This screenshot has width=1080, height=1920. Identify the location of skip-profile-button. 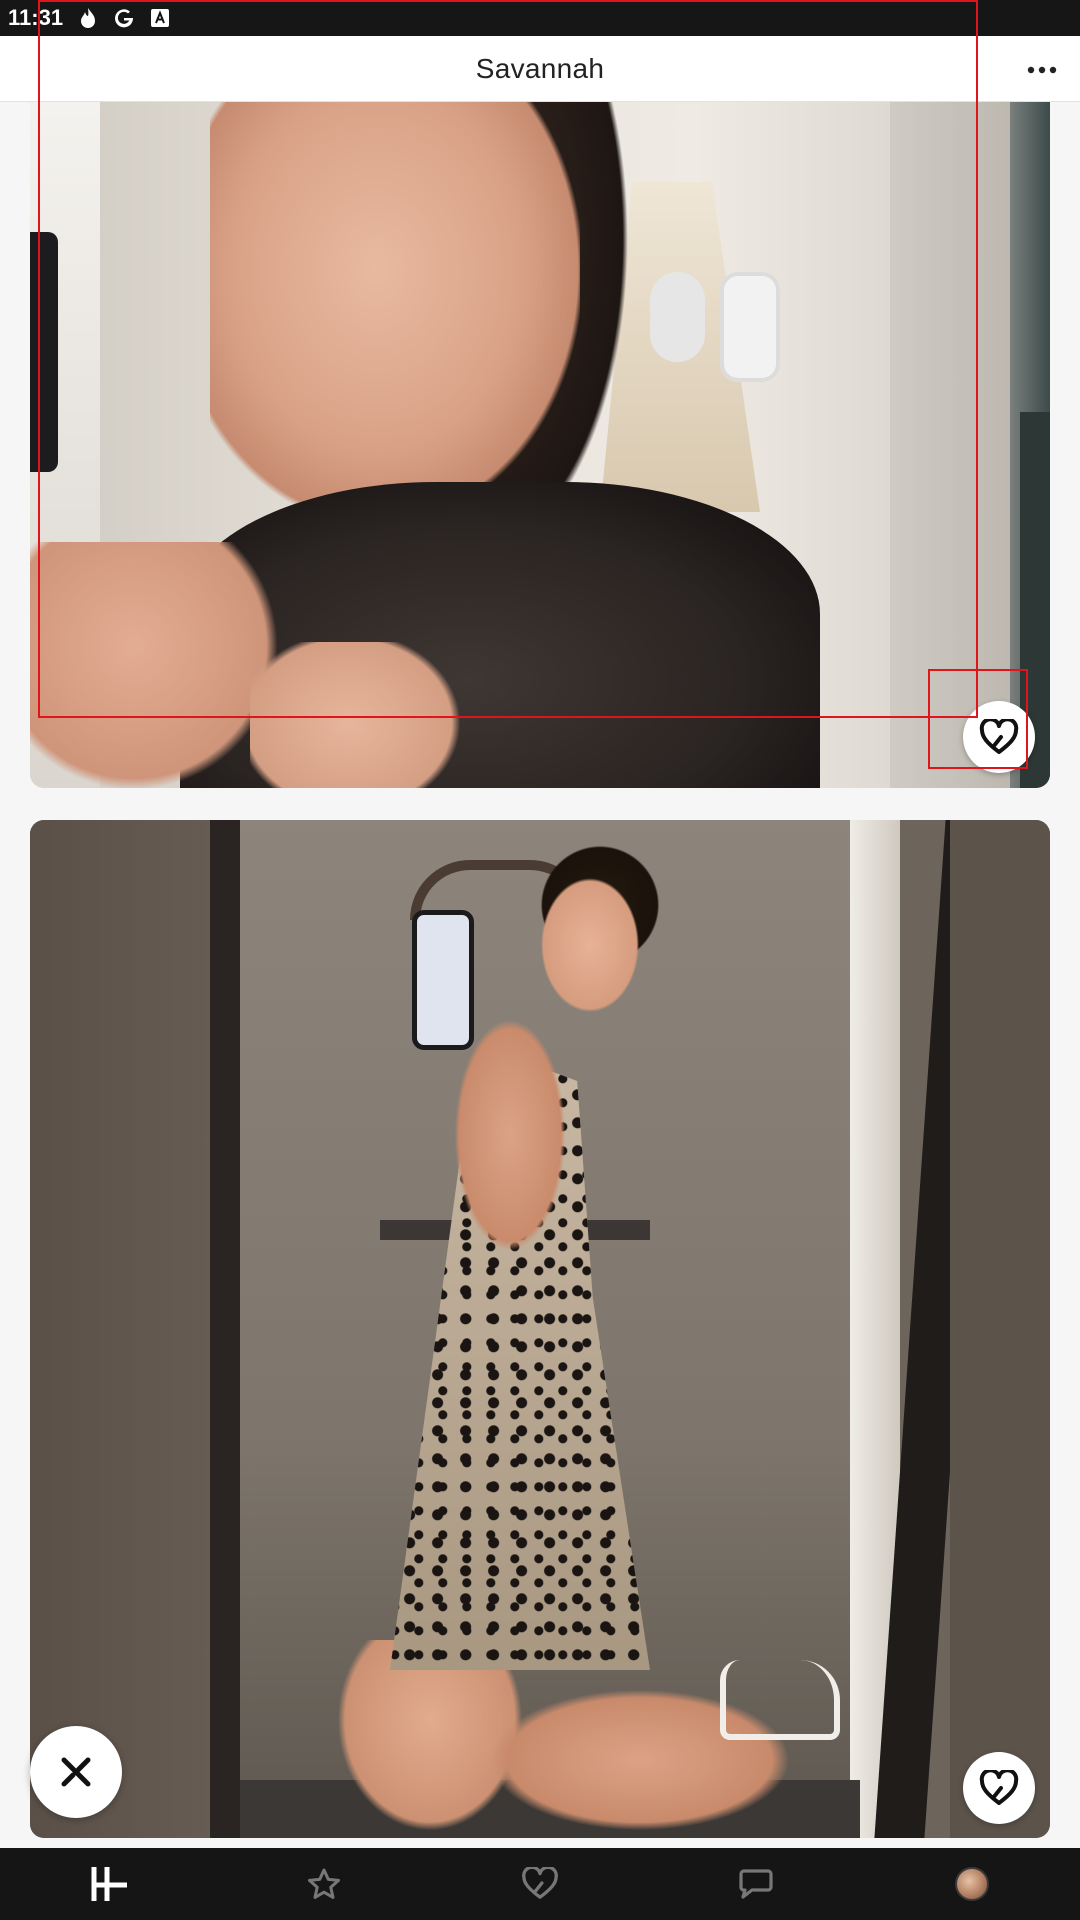
(76, 1772).